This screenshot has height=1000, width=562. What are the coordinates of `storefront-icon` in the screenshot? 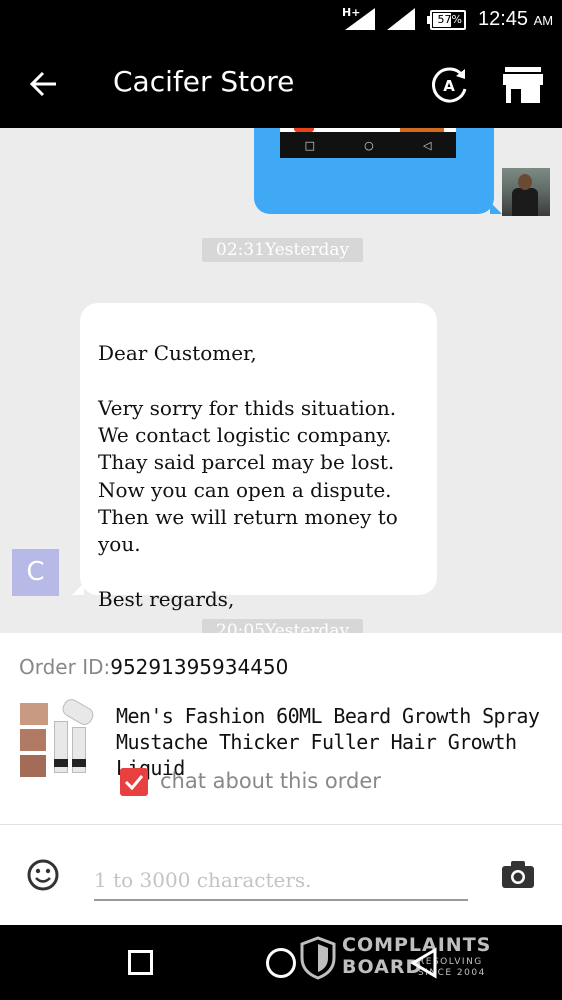 It's located at (523, 85).